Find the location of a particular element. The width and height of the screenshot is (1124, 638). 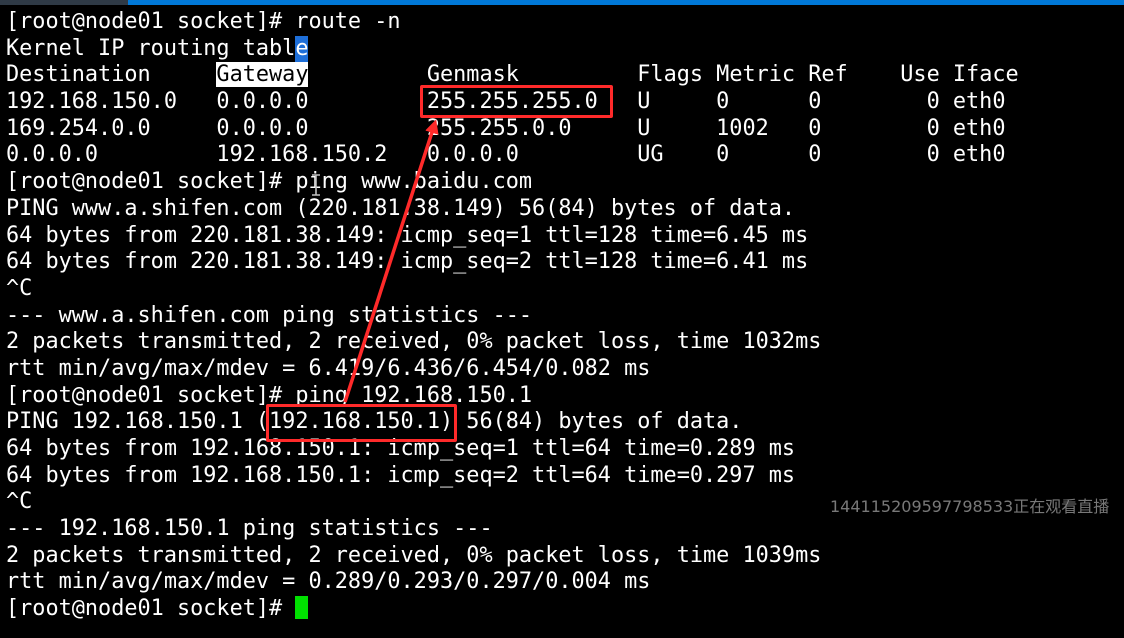

routing-table-header: Destination is located at coordinates (111, 75).